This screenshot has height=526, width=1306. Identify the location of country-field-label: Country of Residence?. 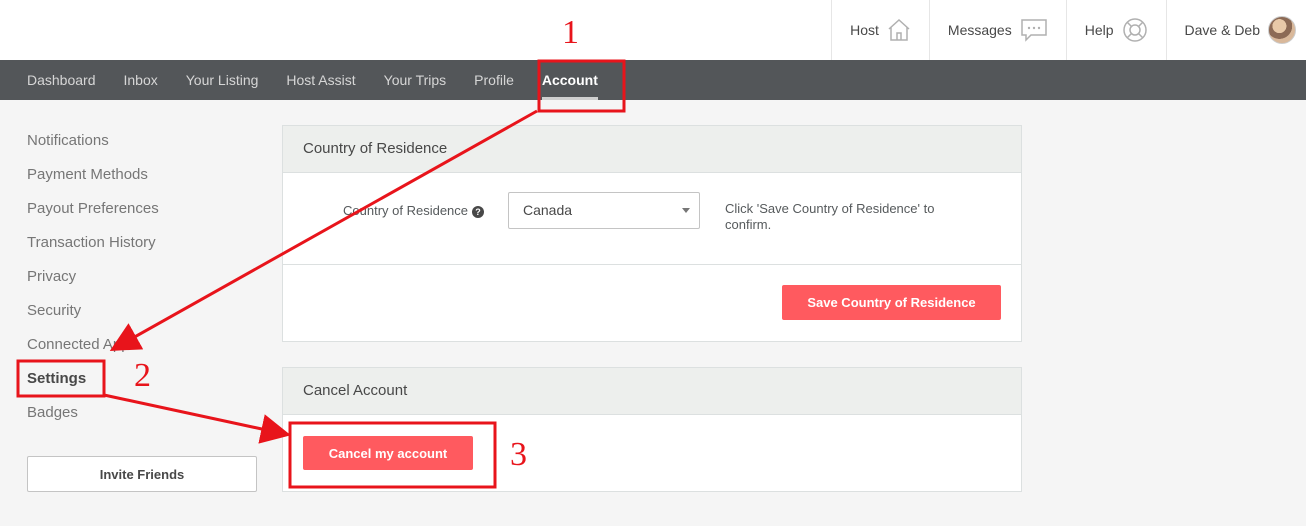
(414, 210).